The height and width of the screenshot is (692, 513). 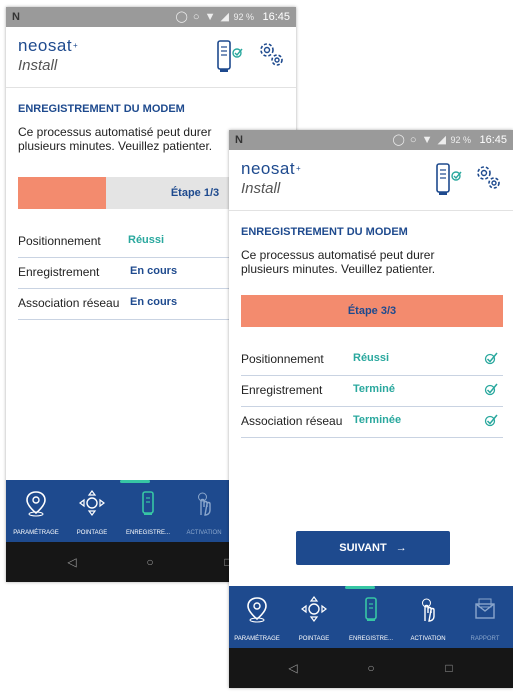 I want to click on status-row-enregistrement: Enregistrement Terminé, so click(x=372, y=391).